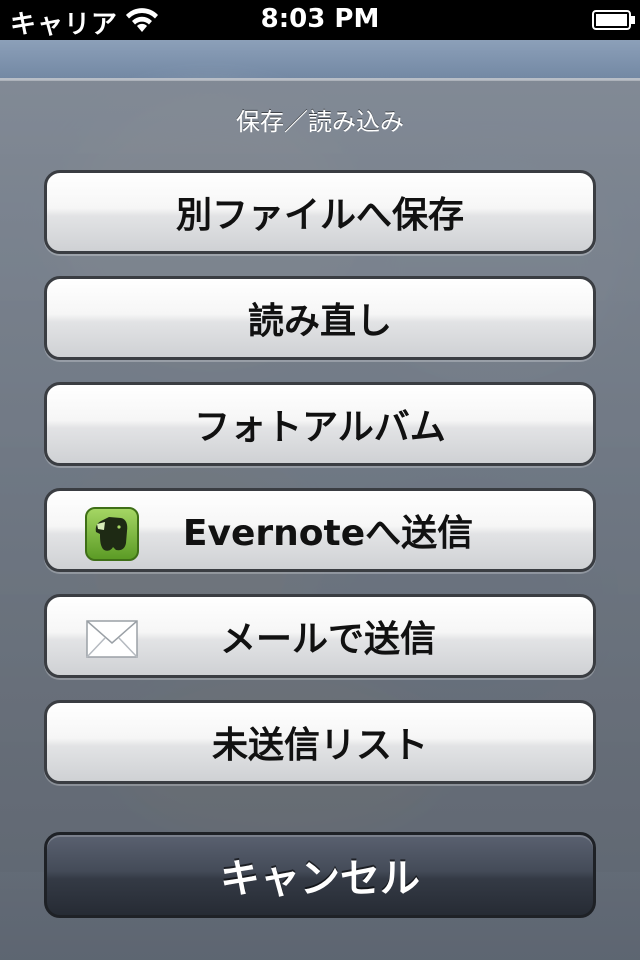 This screenshot has width=640, height=960. I want to click on send-by-mail-button: メールで送信, so click(320, 636).